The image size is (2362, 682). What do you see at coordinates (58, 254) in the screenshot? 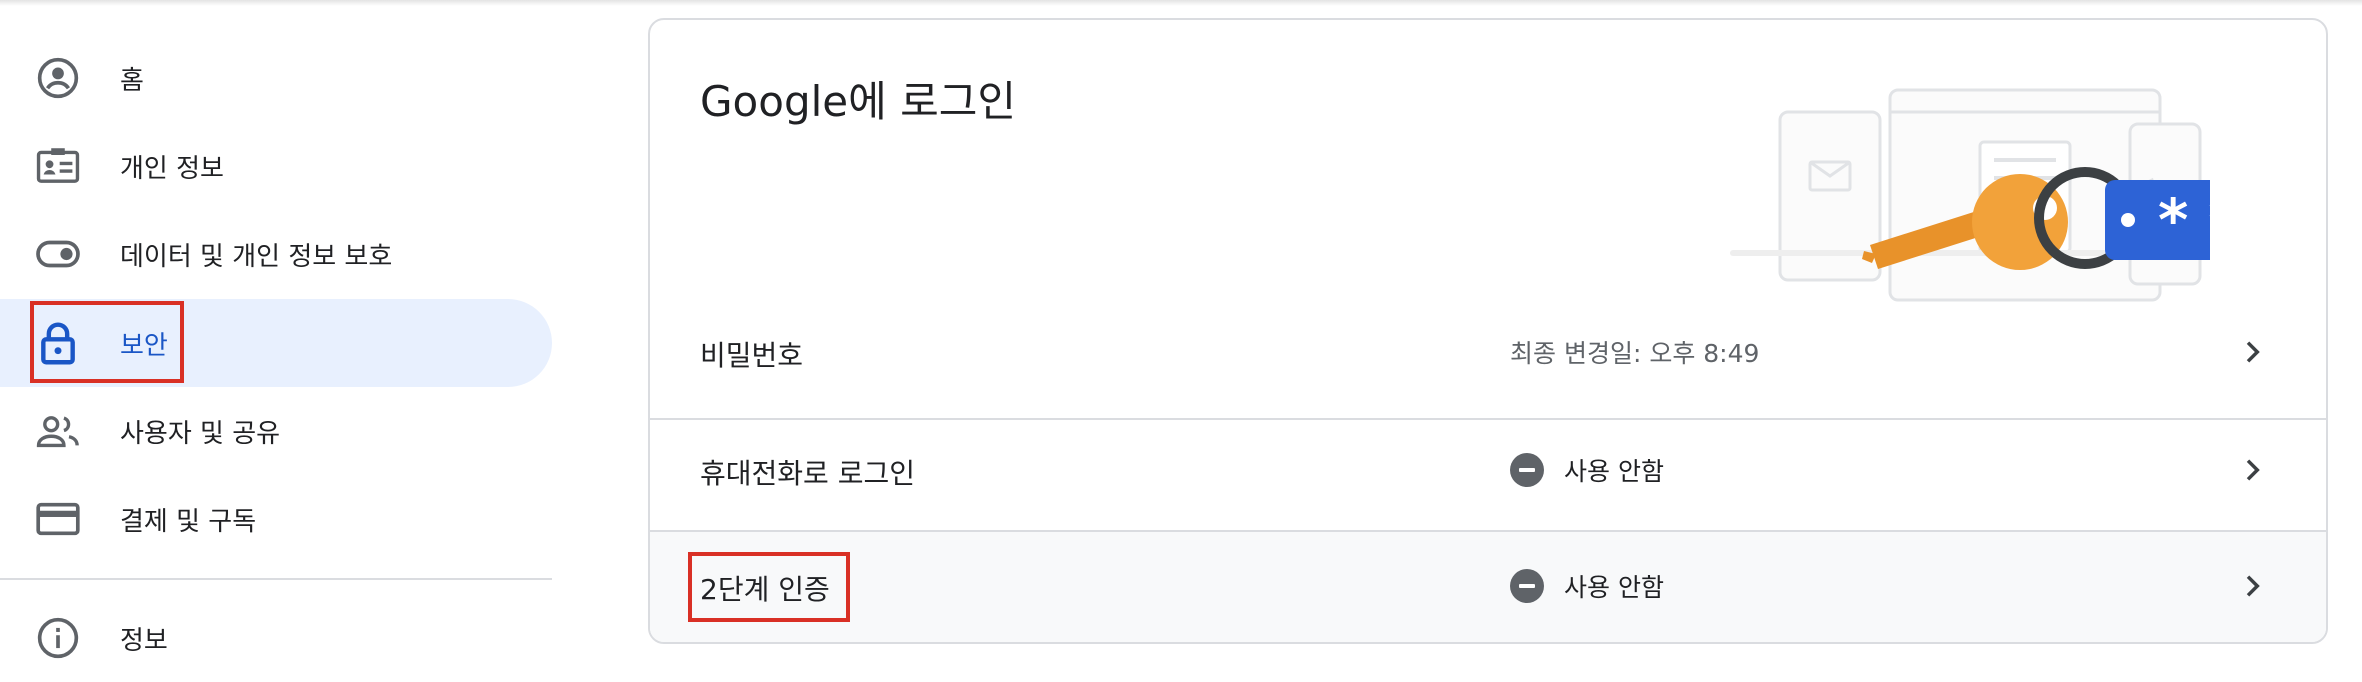
I see `toggle-icon` at bounding box center [58, 254].